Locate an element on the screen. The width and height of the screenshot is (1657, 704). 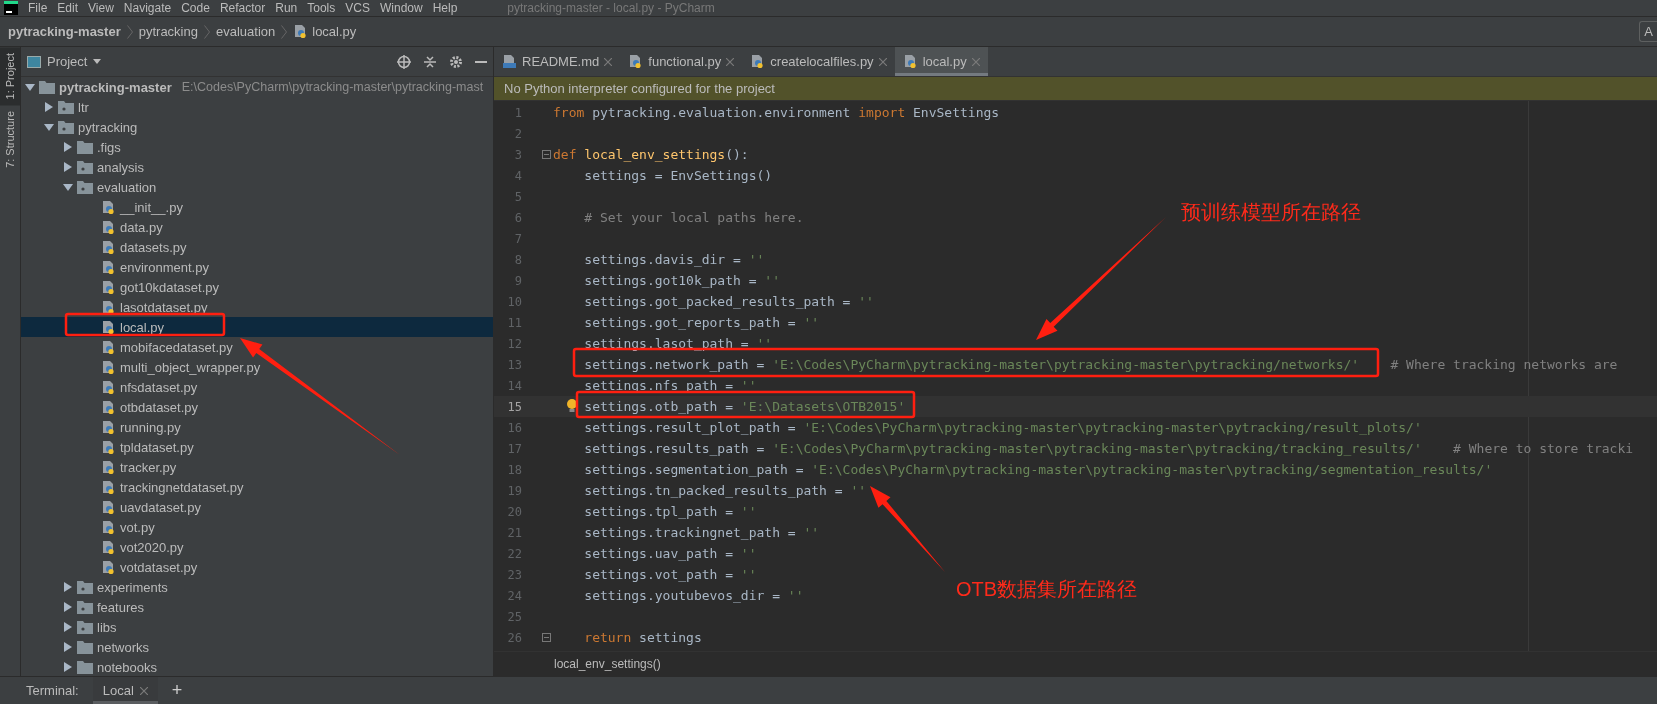
line-number: 7 is located at coordinates (517, 238).